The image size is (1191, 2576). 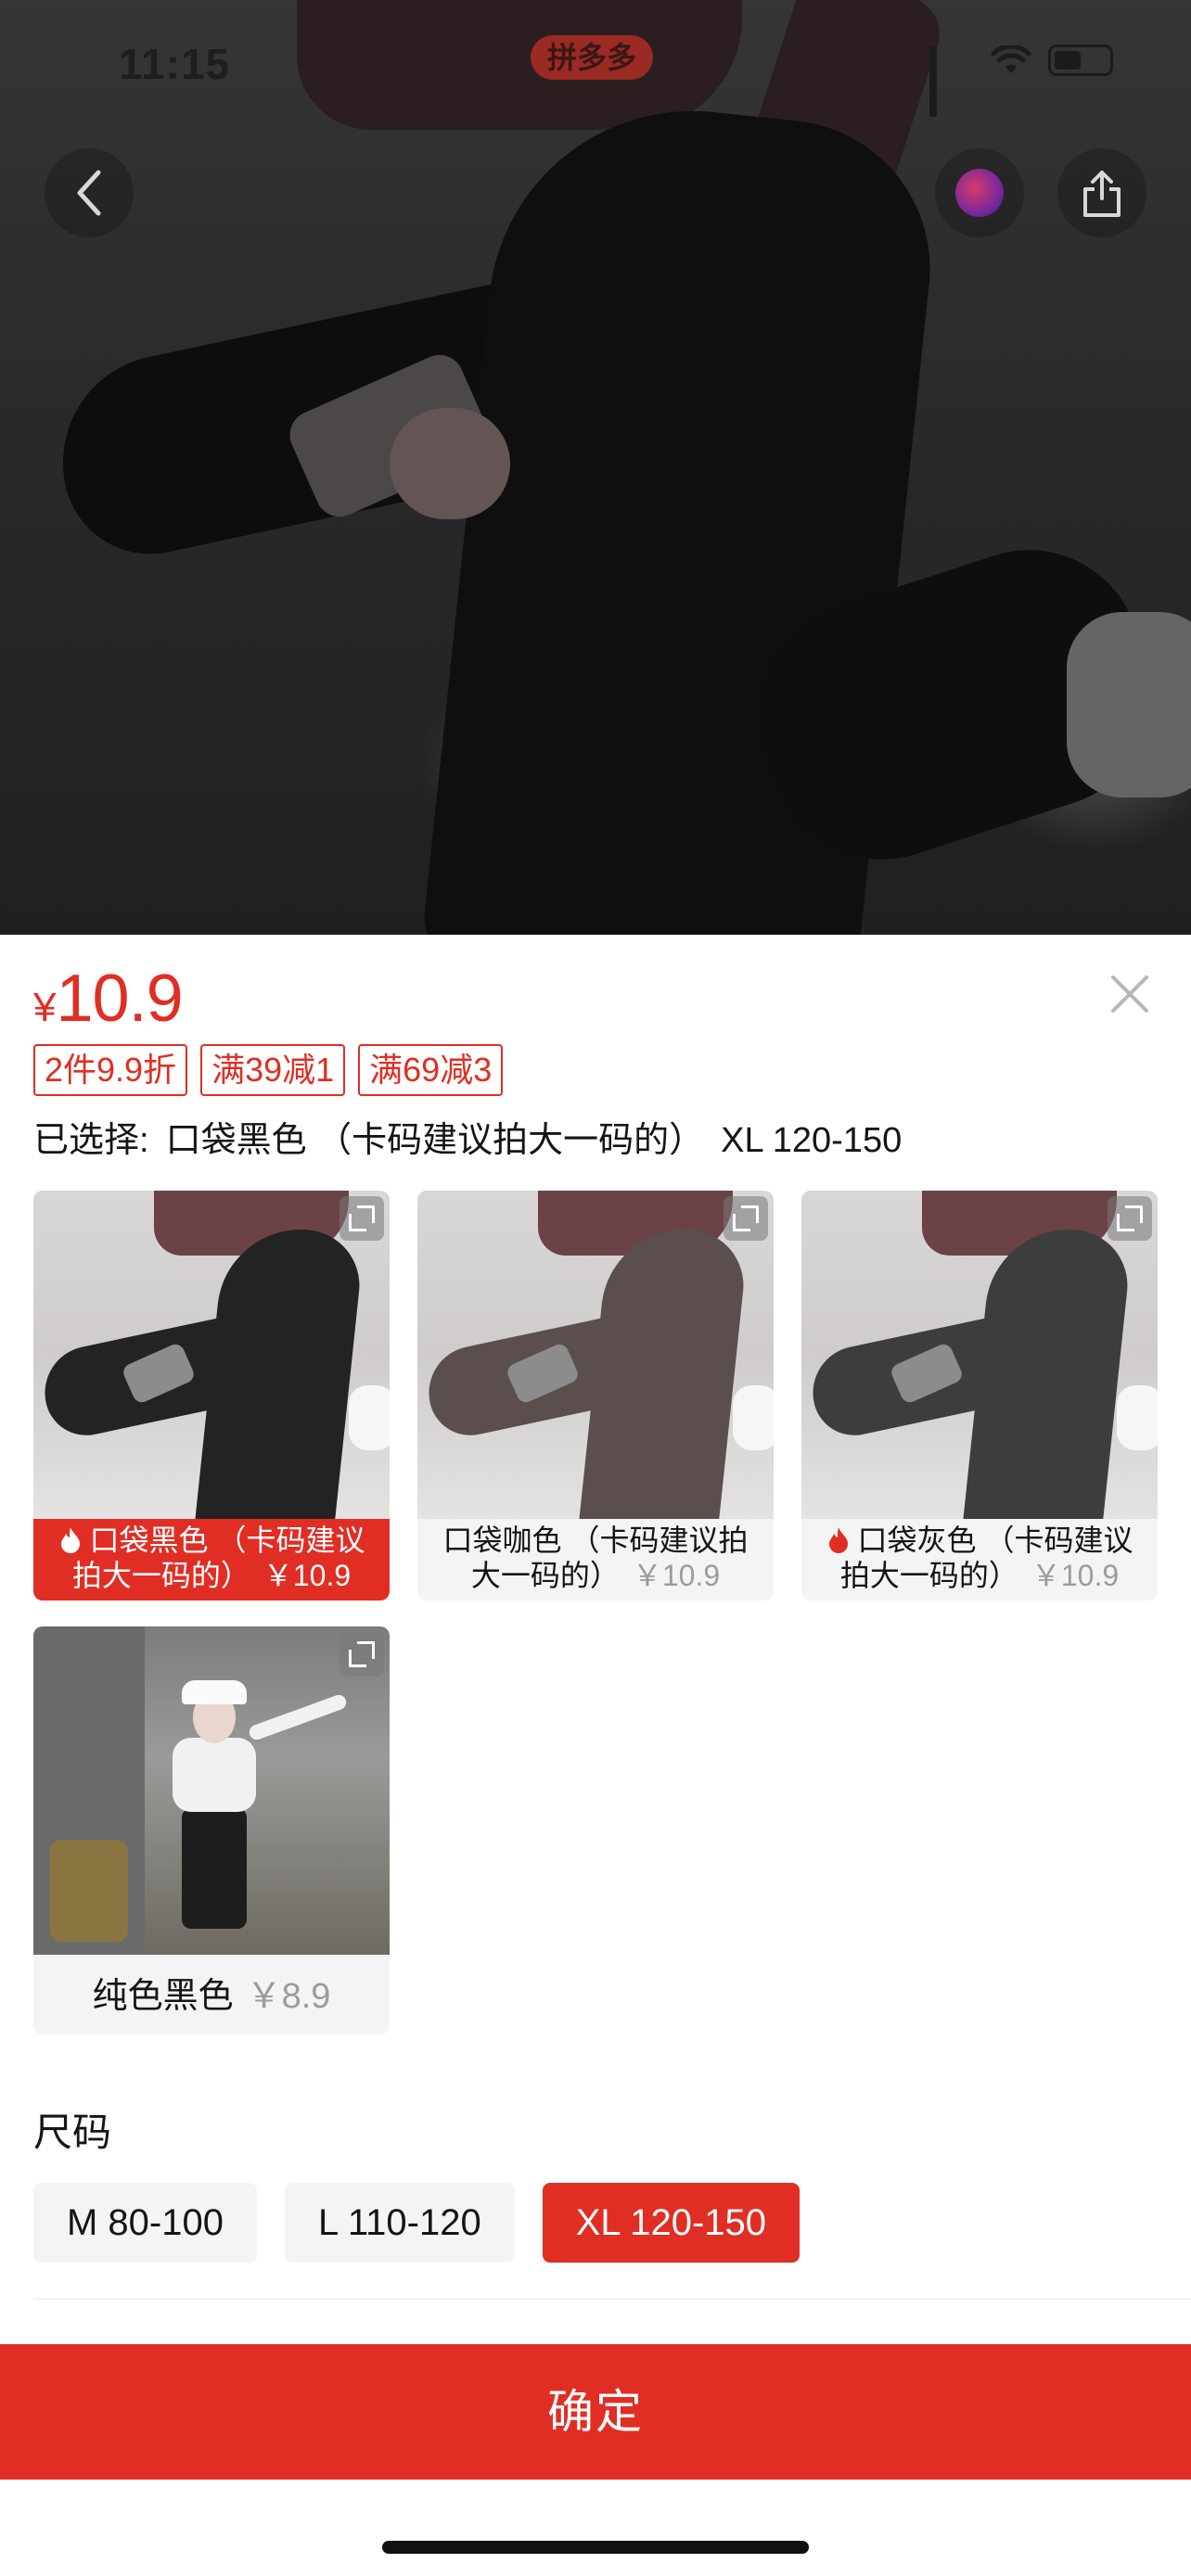 What do you see at coordinates (951, 81) in the screenshot?
I see `signal-icon` at bounding box center [951, 81].